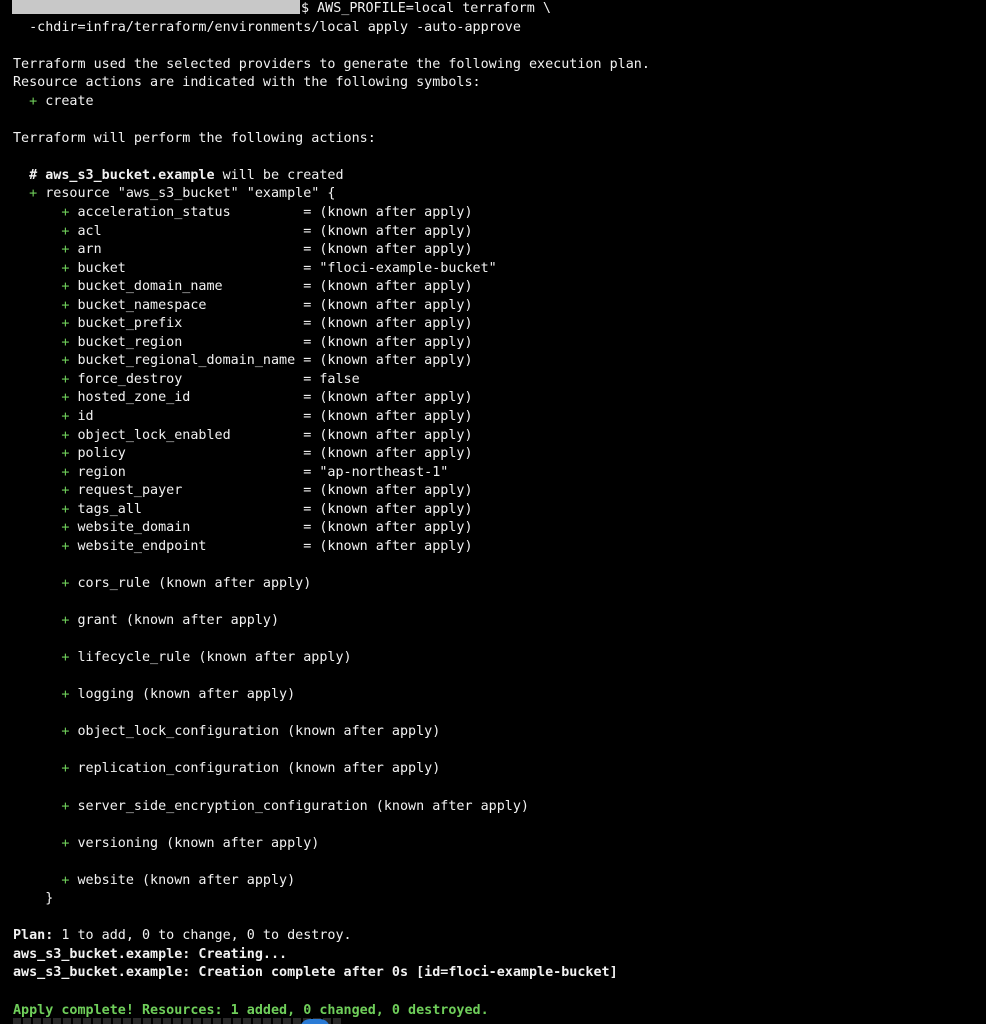 The width and height of the screenshot is (986, 1024). I want to click on attribute-line: + policy = (known after apply), so click(493, 454).